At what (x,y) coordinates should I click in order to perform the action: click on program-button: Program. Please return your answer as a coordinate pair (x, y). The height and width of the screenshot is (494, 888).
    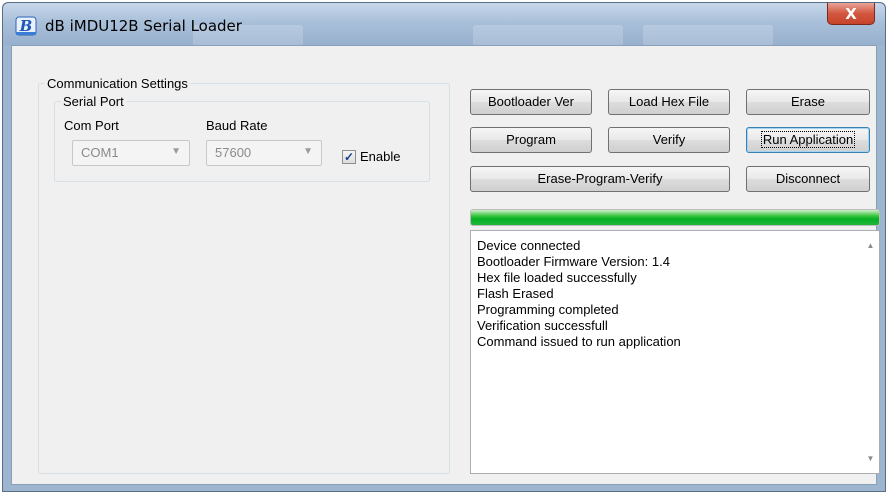
    Looking at the image, I should click on (531, 140).